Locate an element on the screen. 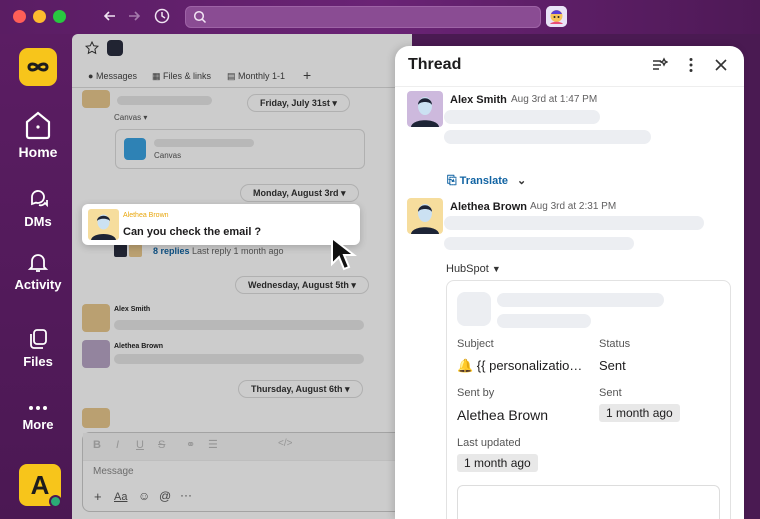 The height and width of the screenshot is (519, 760). bell-icon is located at coordinates (38, 263).